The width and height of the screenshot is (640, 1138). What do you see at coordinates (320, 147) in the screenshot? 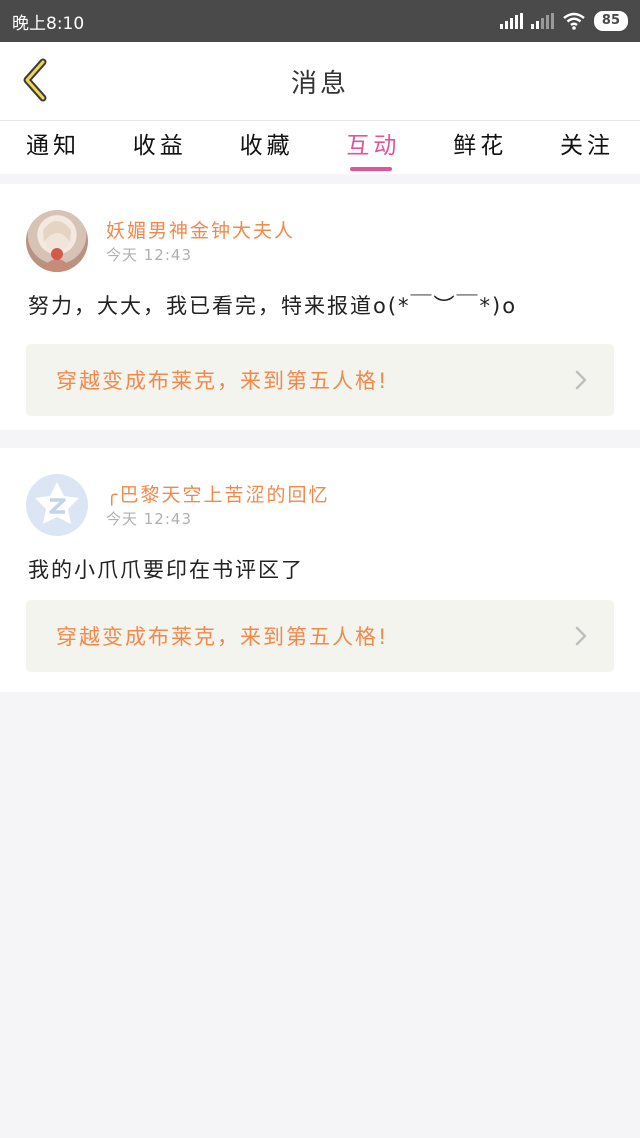
I see `tab-bar: 通知 收益 收藏 互动 鲜花 关注` at bounding box center [320, 147].